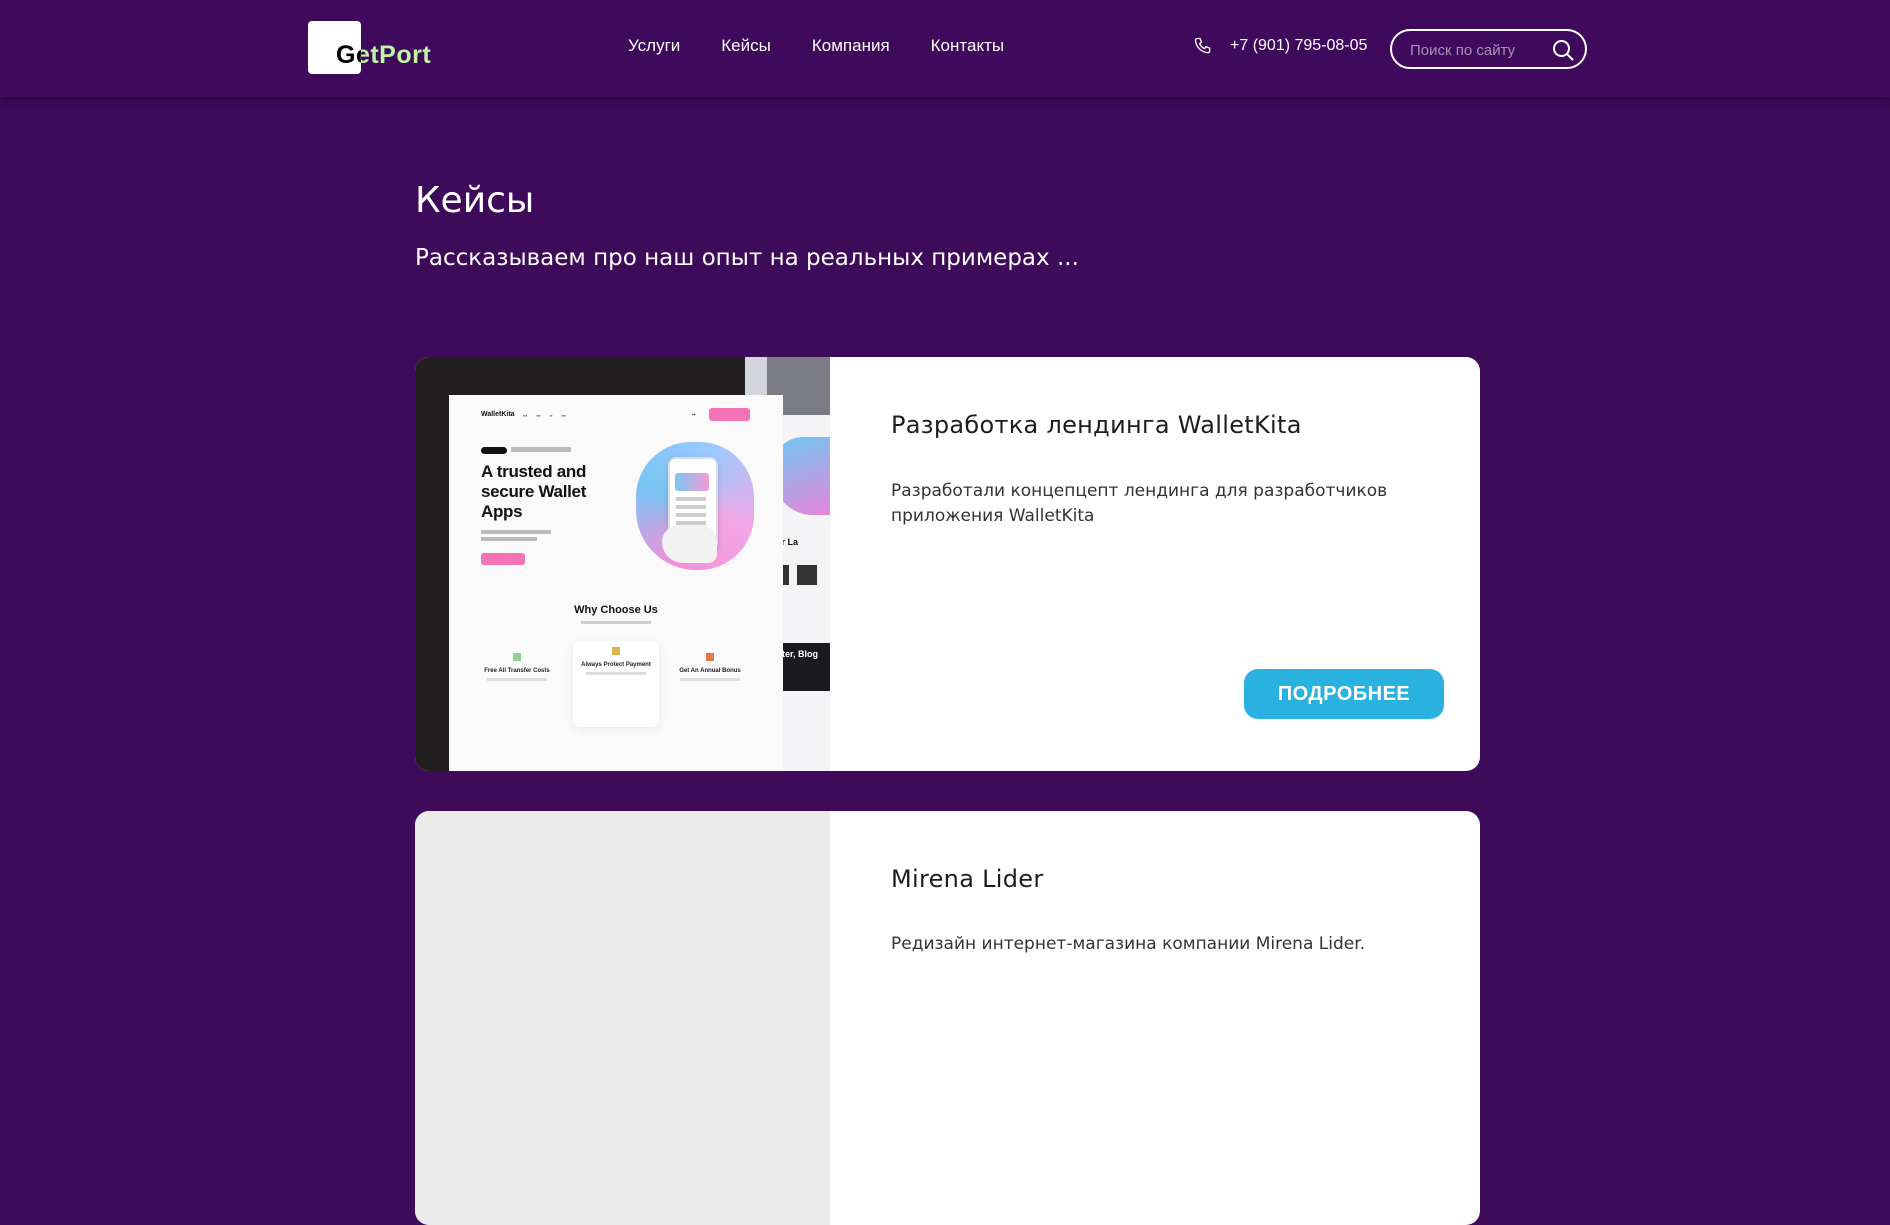 The width and height of the screenshot is (1890, 1225). Describe the element at coordinates (494, 450) in the screenshot. I see `preview-pill` at that location.